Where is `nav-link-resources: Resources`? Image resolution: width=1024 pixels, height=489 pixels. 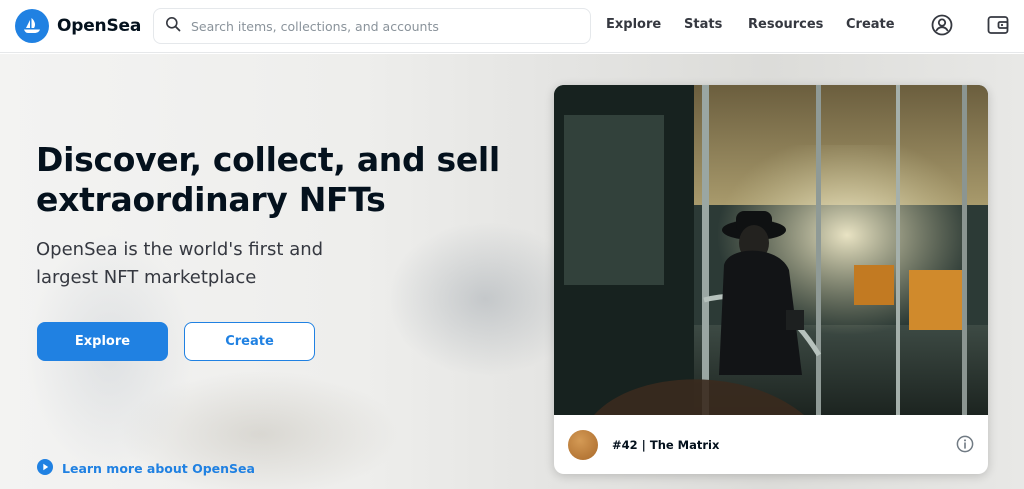
nav-link-resources: Resources is located at coordinates (785, 24).